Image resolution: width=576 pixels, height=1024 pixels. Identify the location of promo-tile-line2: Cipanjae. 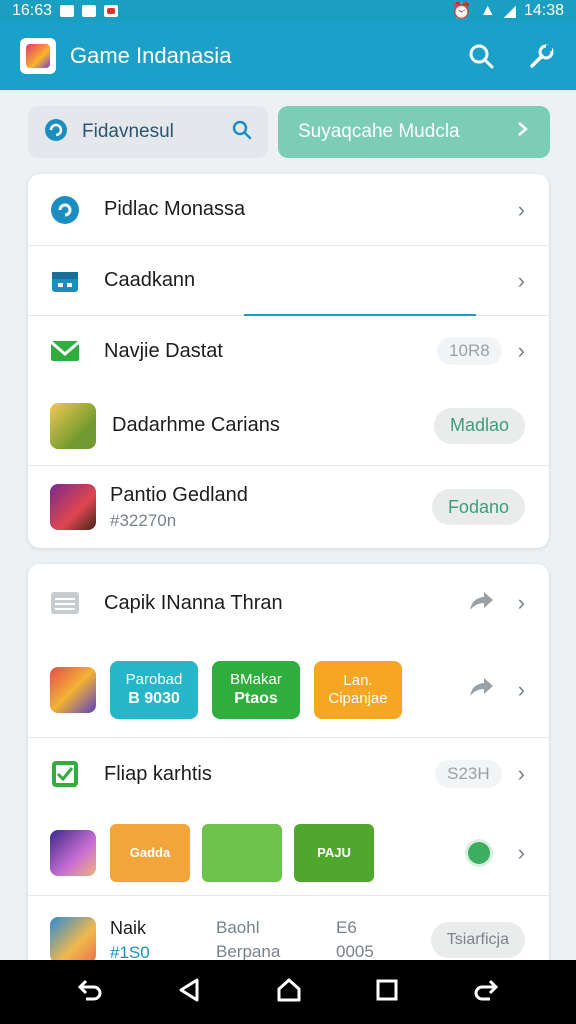
(358, 698).